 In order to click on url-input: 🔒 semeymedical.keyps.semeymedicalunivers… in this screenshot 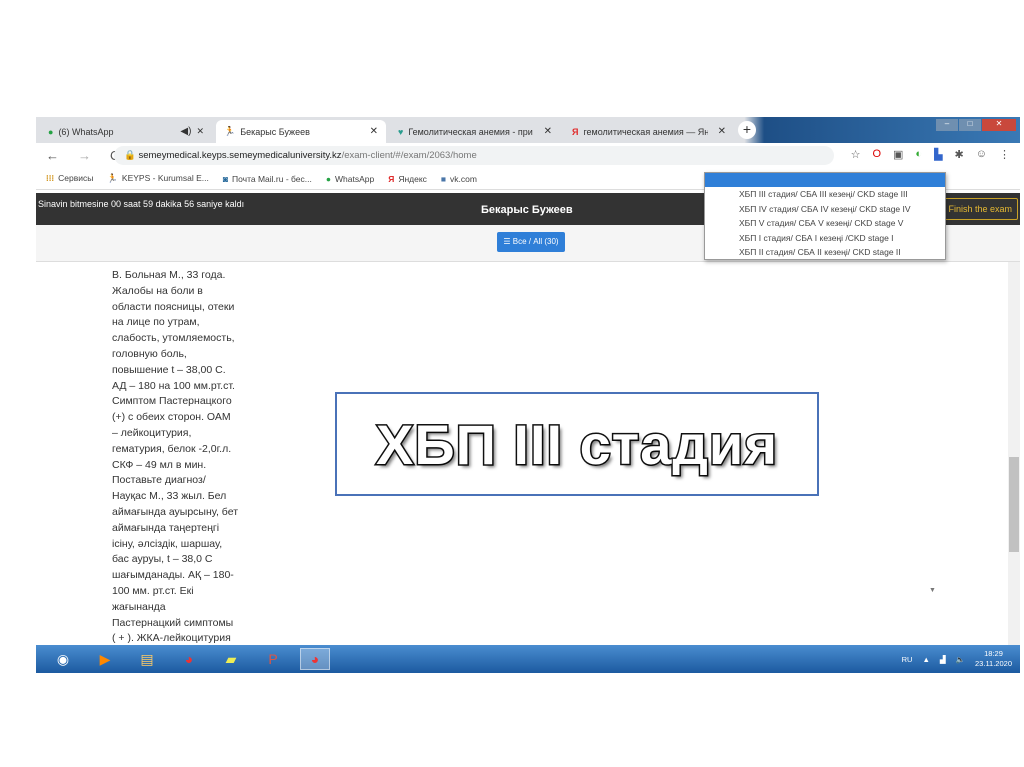, I will do `click(474, 155)`.